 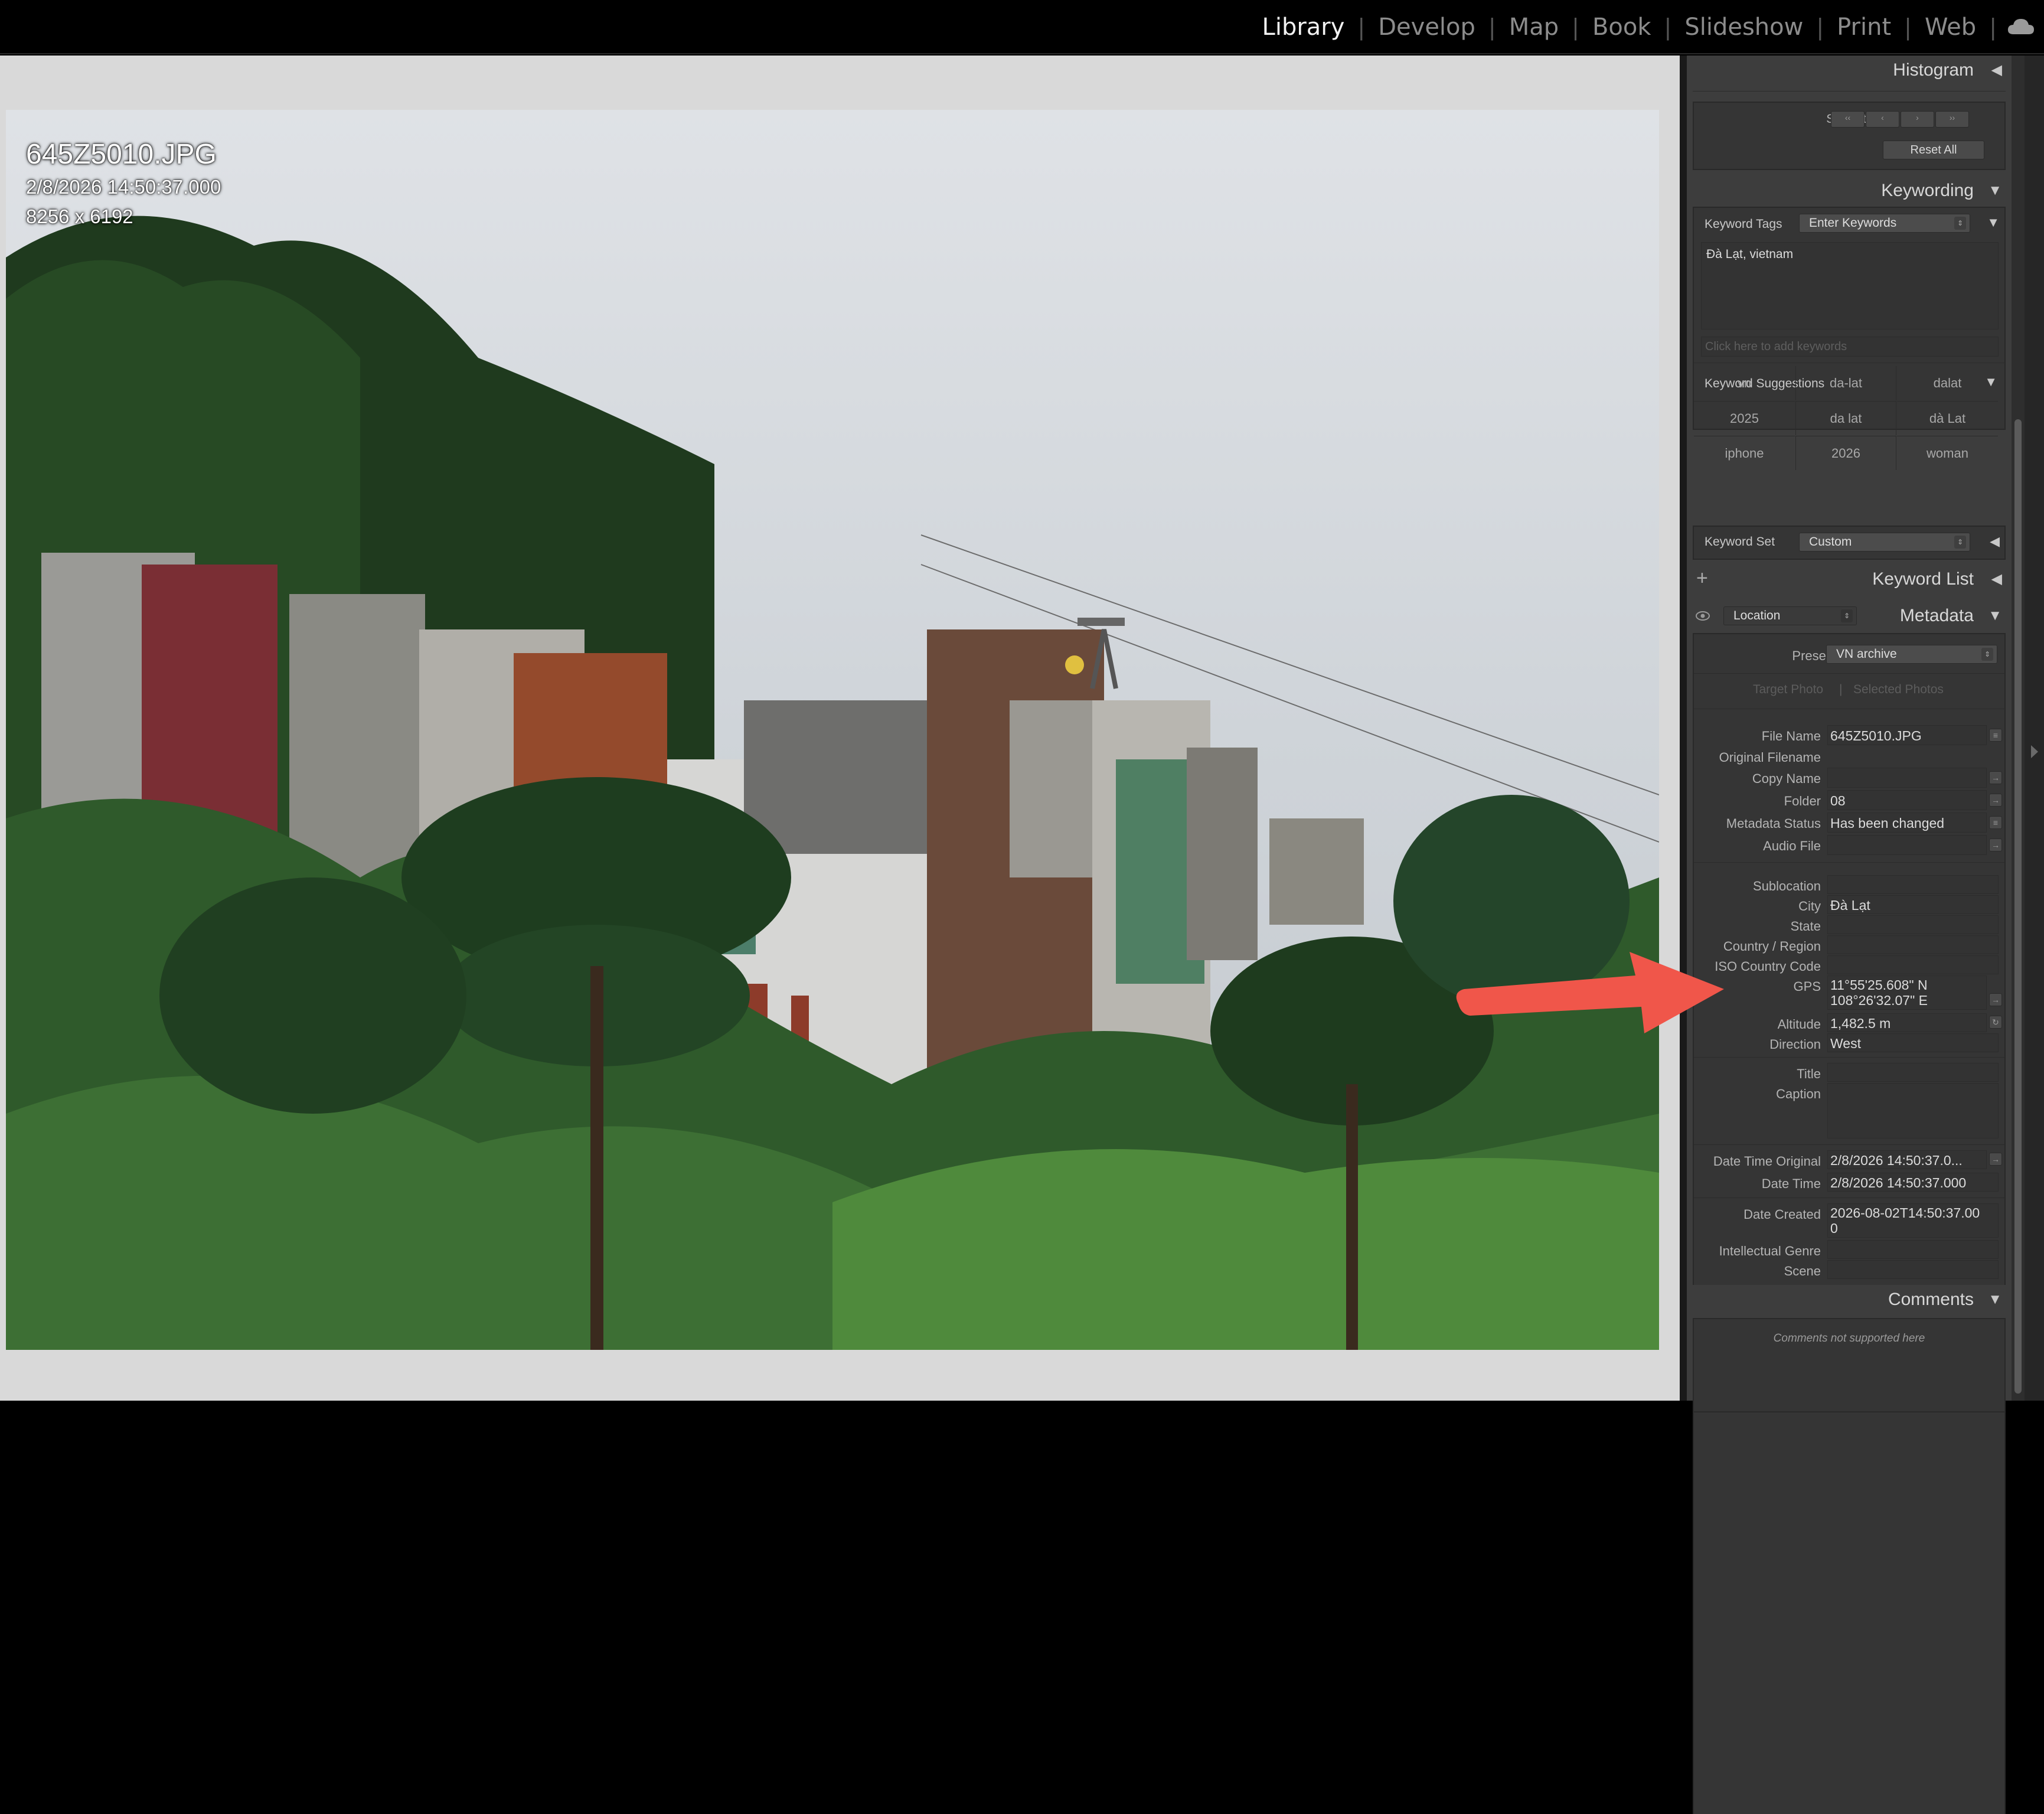 What do you see at coordinates (1913, 1269) in the screenshot?
I see `scene-field` at bounding box center [1913, 1269].